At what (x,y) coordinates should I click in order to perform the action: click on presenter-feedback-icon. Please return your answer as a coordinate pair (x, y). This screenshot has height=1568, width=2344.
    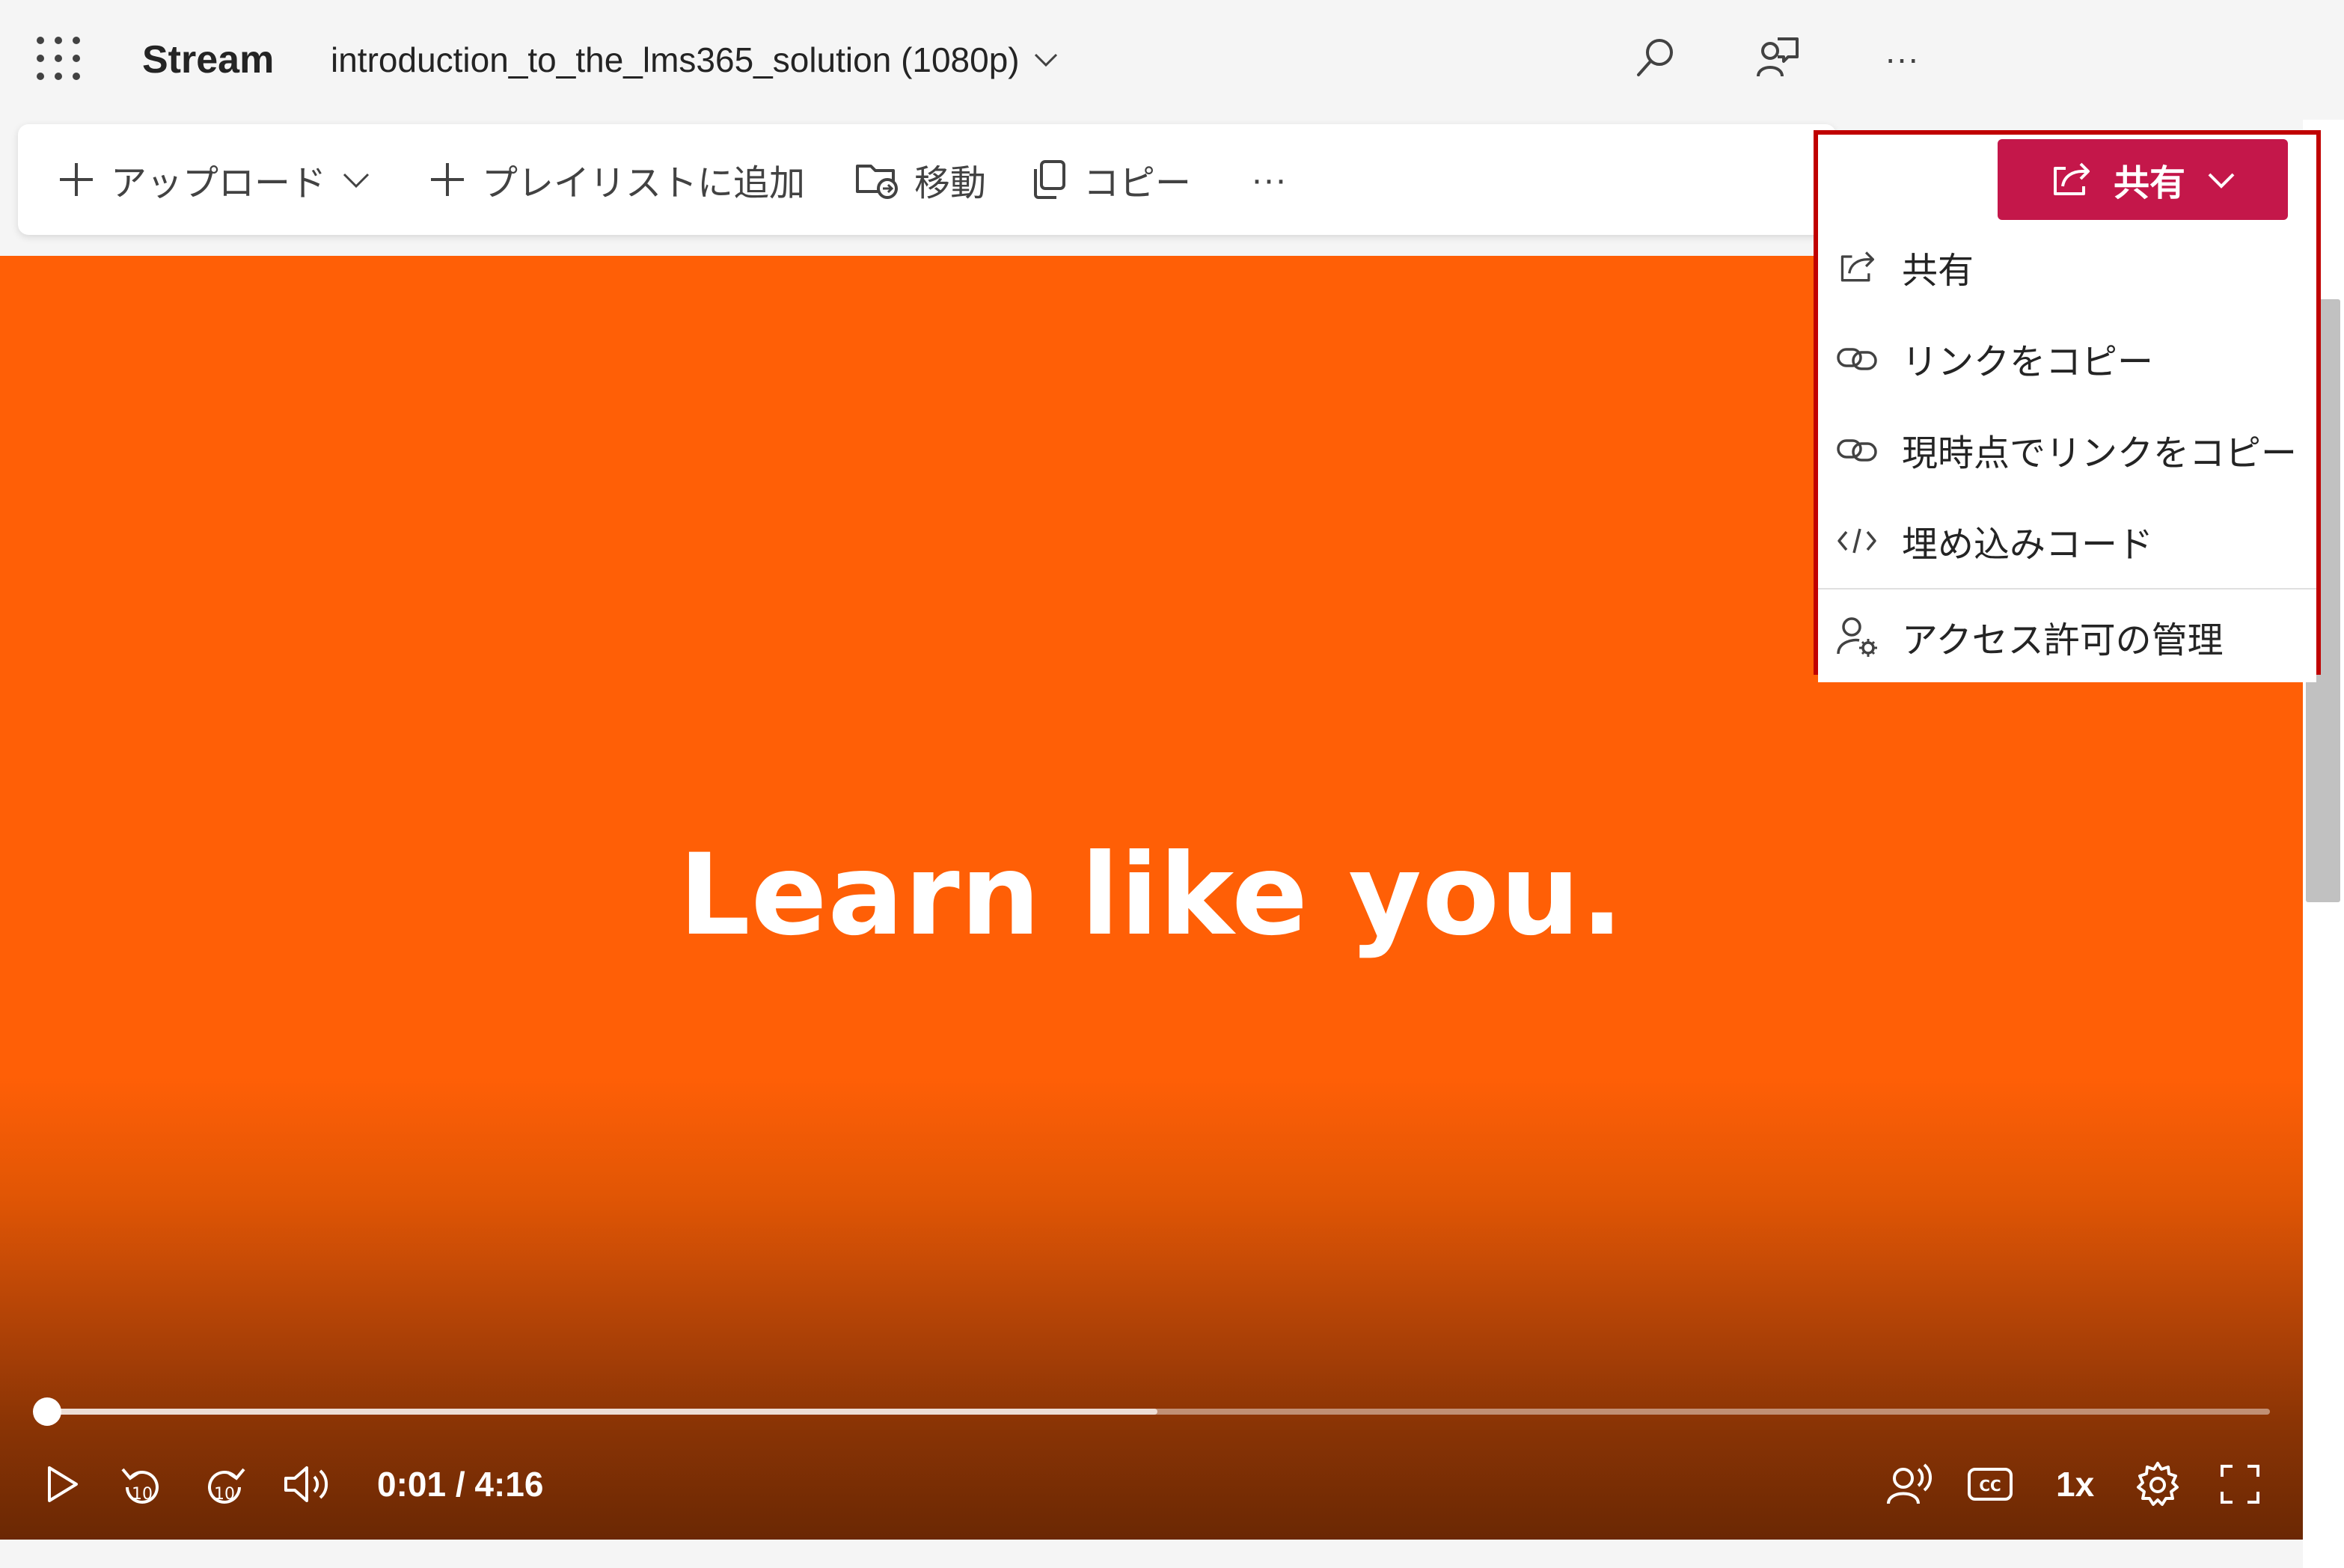
    Looking at the image, I should click on (1778, 58).